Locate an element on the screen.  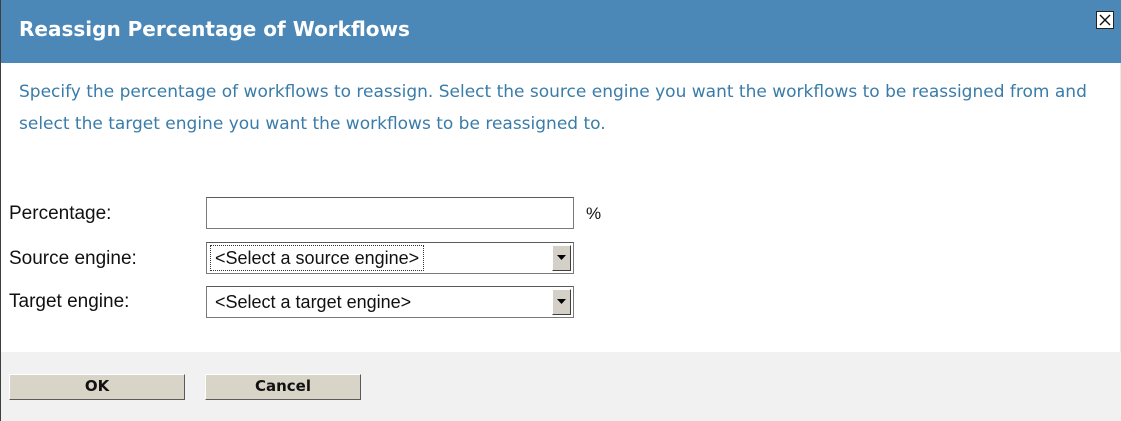
title-bar: Reassign Percentage of Workflows is located at coordinates (561, 31).